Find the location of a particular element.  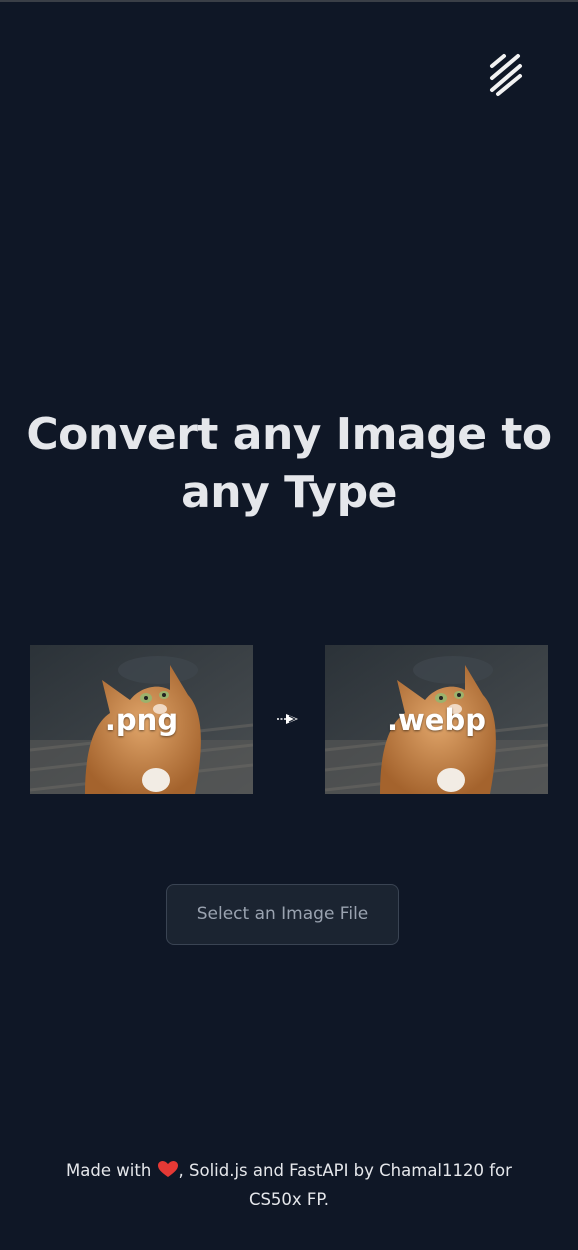

menu-button is located at coordinates (506, 75).